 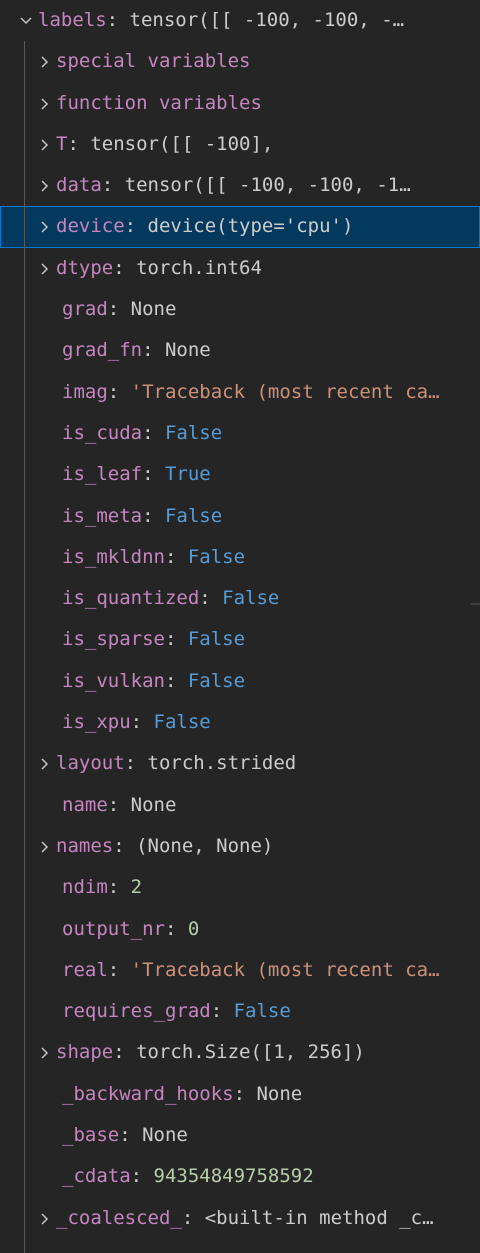 What do you see at coordinates (222, 763) in the screenshot?
I see `variable-value: torch.strided` at bounding box center [222, 763].